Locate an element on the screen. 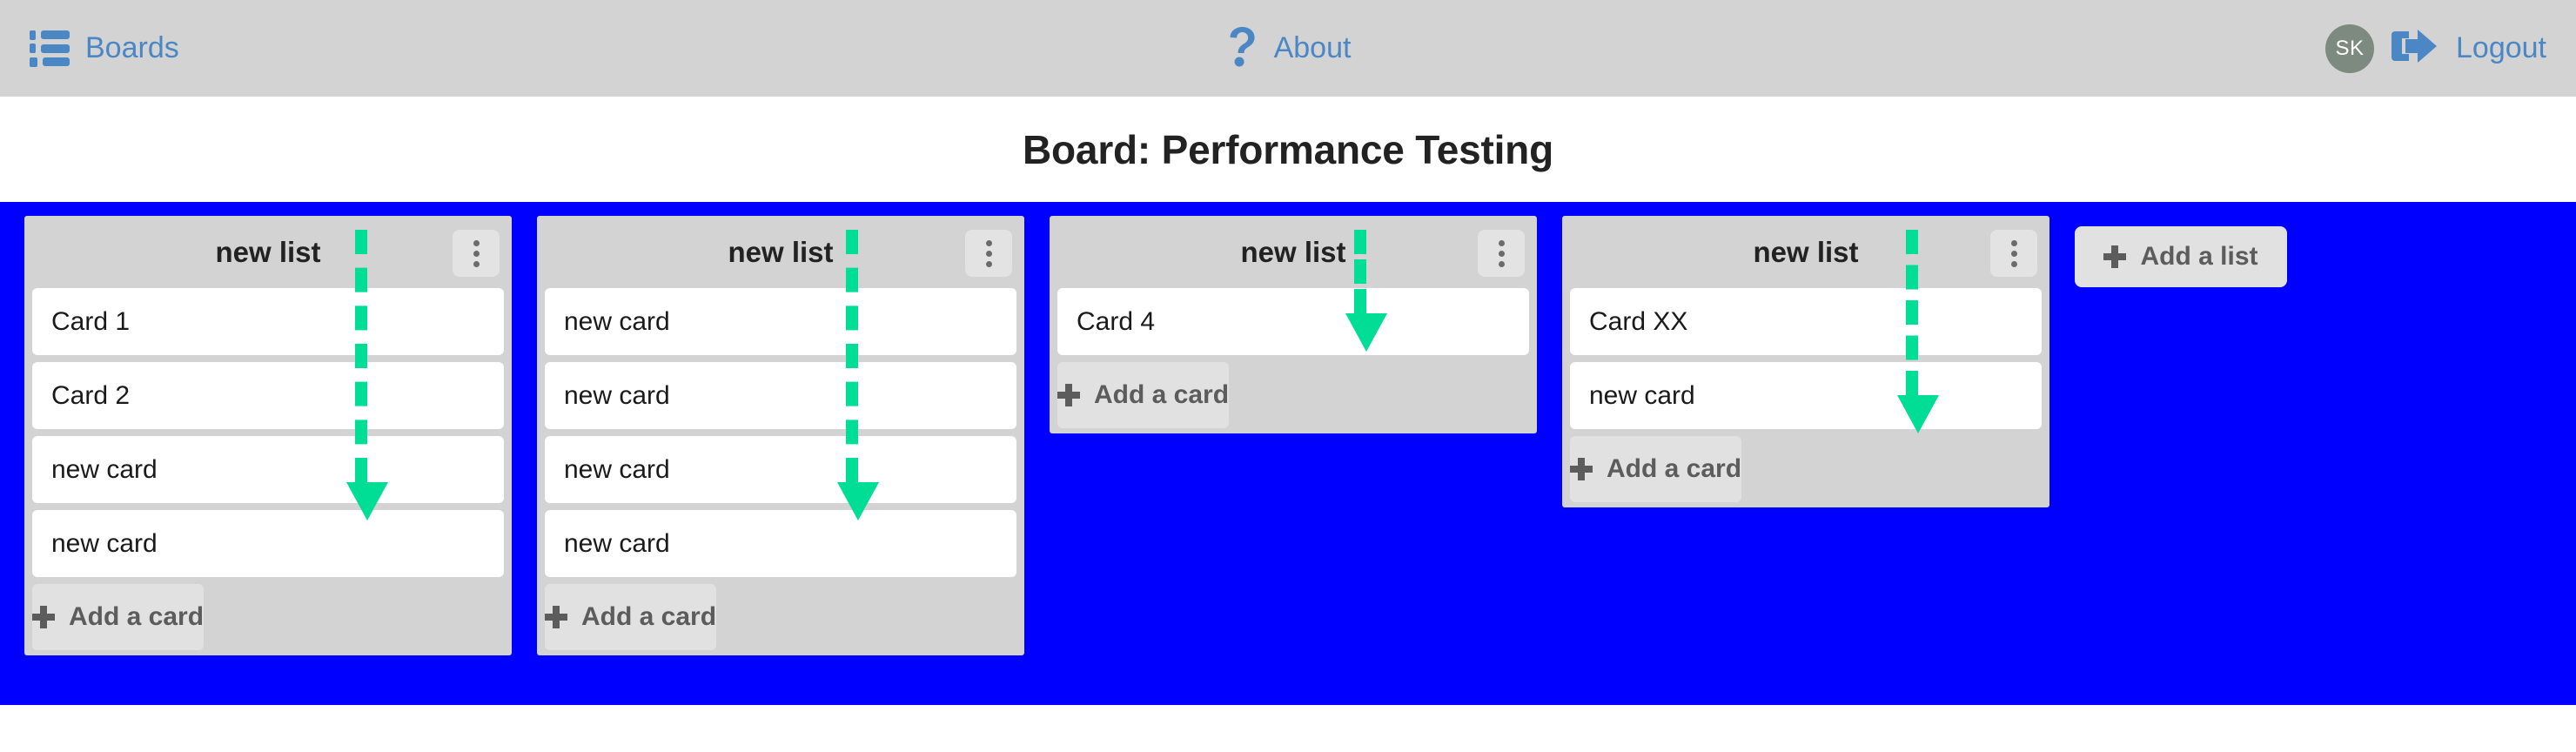  card-list: Card 1 Card 2 new card new card is located at coordinates (268, 433).